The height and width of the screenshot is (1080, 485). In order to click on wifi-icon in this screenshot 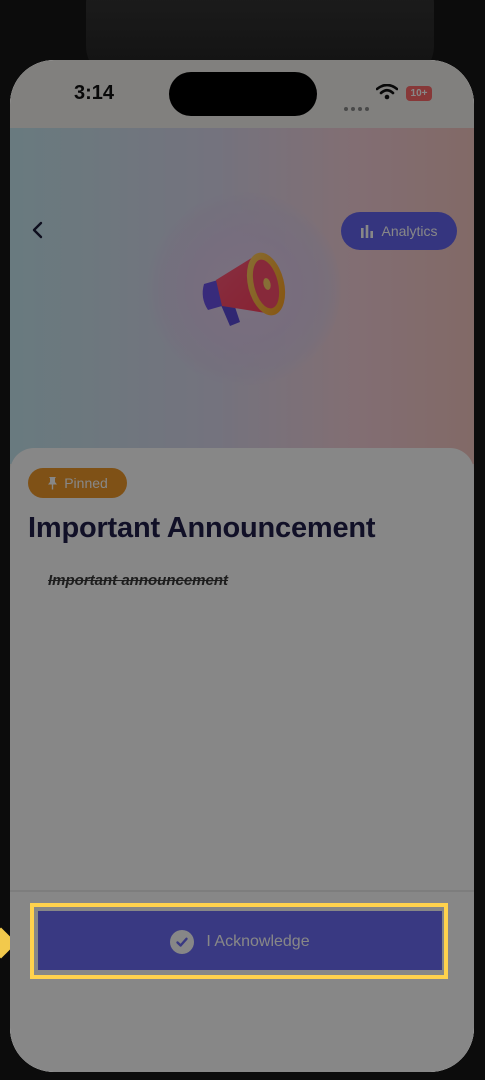, I will do `click(387, 93)`.